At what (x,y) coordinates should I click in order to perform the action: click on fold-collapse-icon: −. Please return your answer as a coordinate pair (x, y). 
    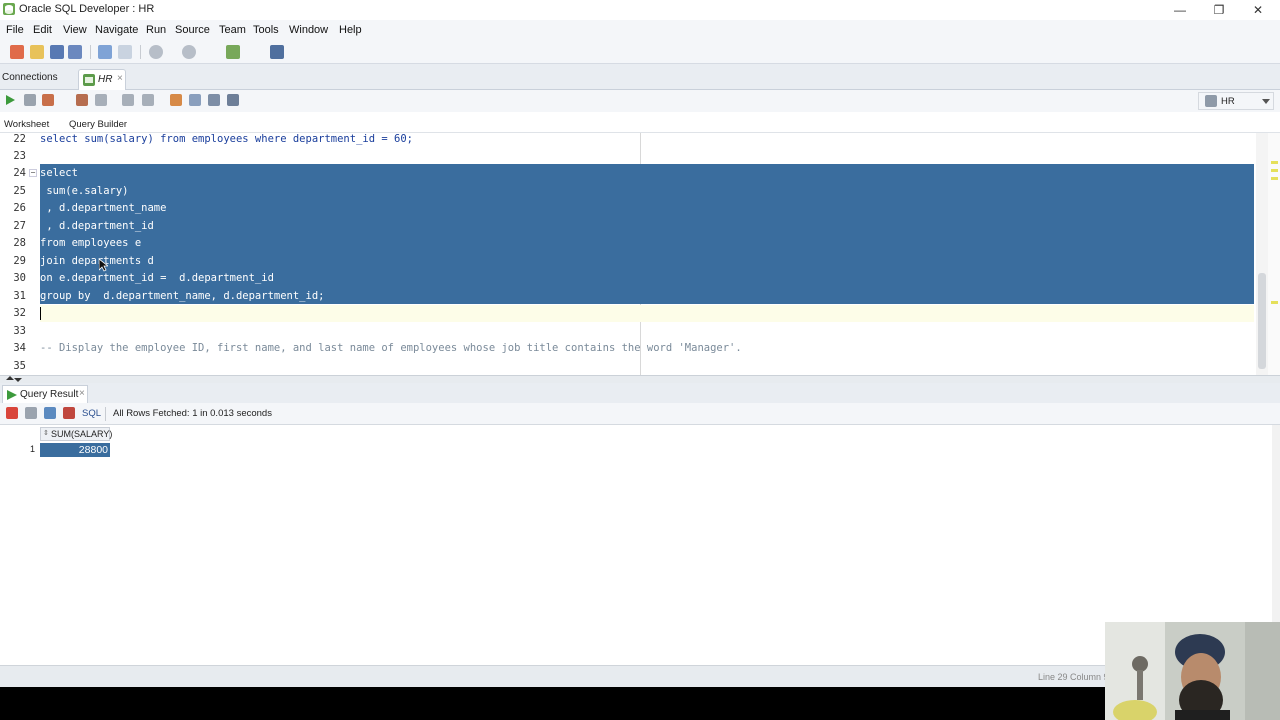
    Looking at the image, I should click on (33, 173).